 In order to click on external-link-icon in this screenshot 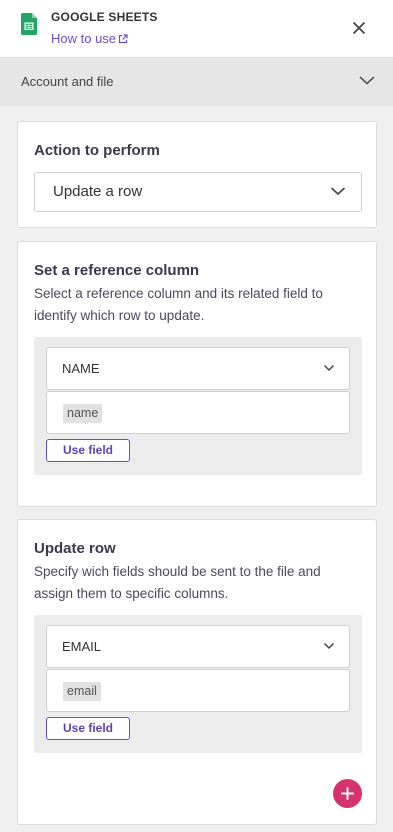, I will do `click(123, 39)`.